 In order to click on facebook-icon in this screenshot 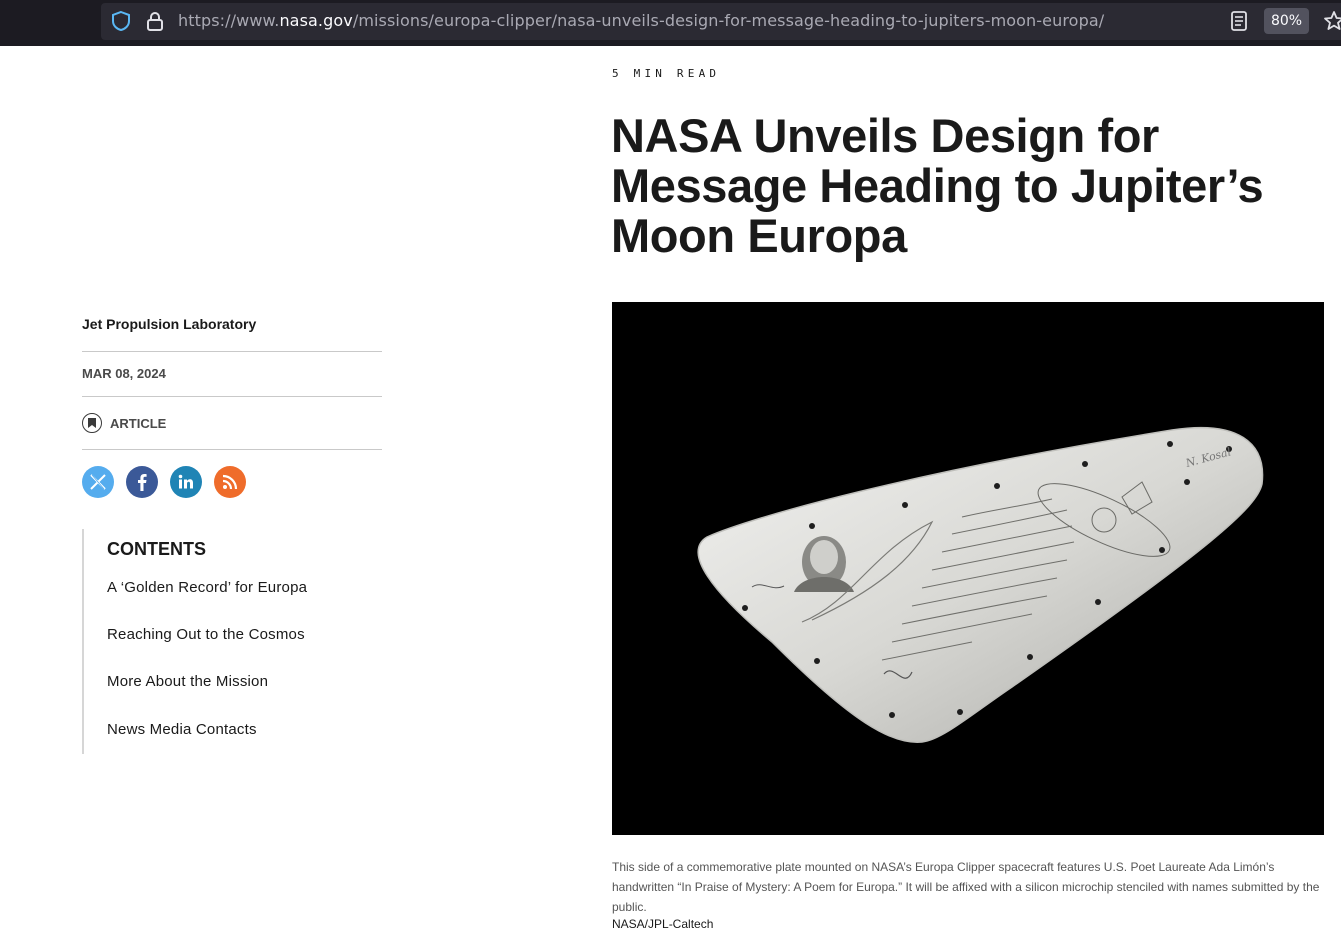, I will do `click(142, 482)`.